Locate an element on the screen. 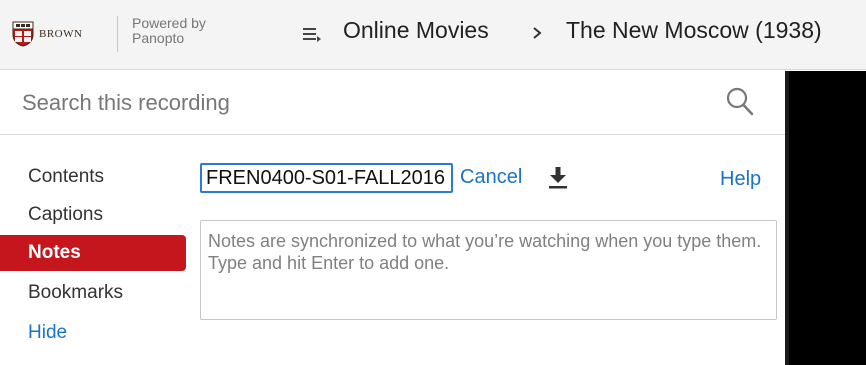 This screenshot has width=866, height=365. search-icon is located at coordinates (740, 102).